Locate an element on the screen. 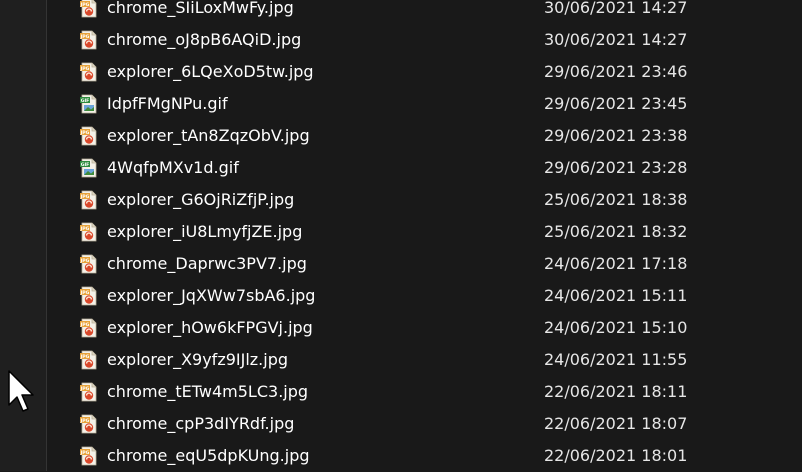 The image size is (802, 472). file-date-modified: 22/06/2021 18:11 is located at coordinates (616, 391).